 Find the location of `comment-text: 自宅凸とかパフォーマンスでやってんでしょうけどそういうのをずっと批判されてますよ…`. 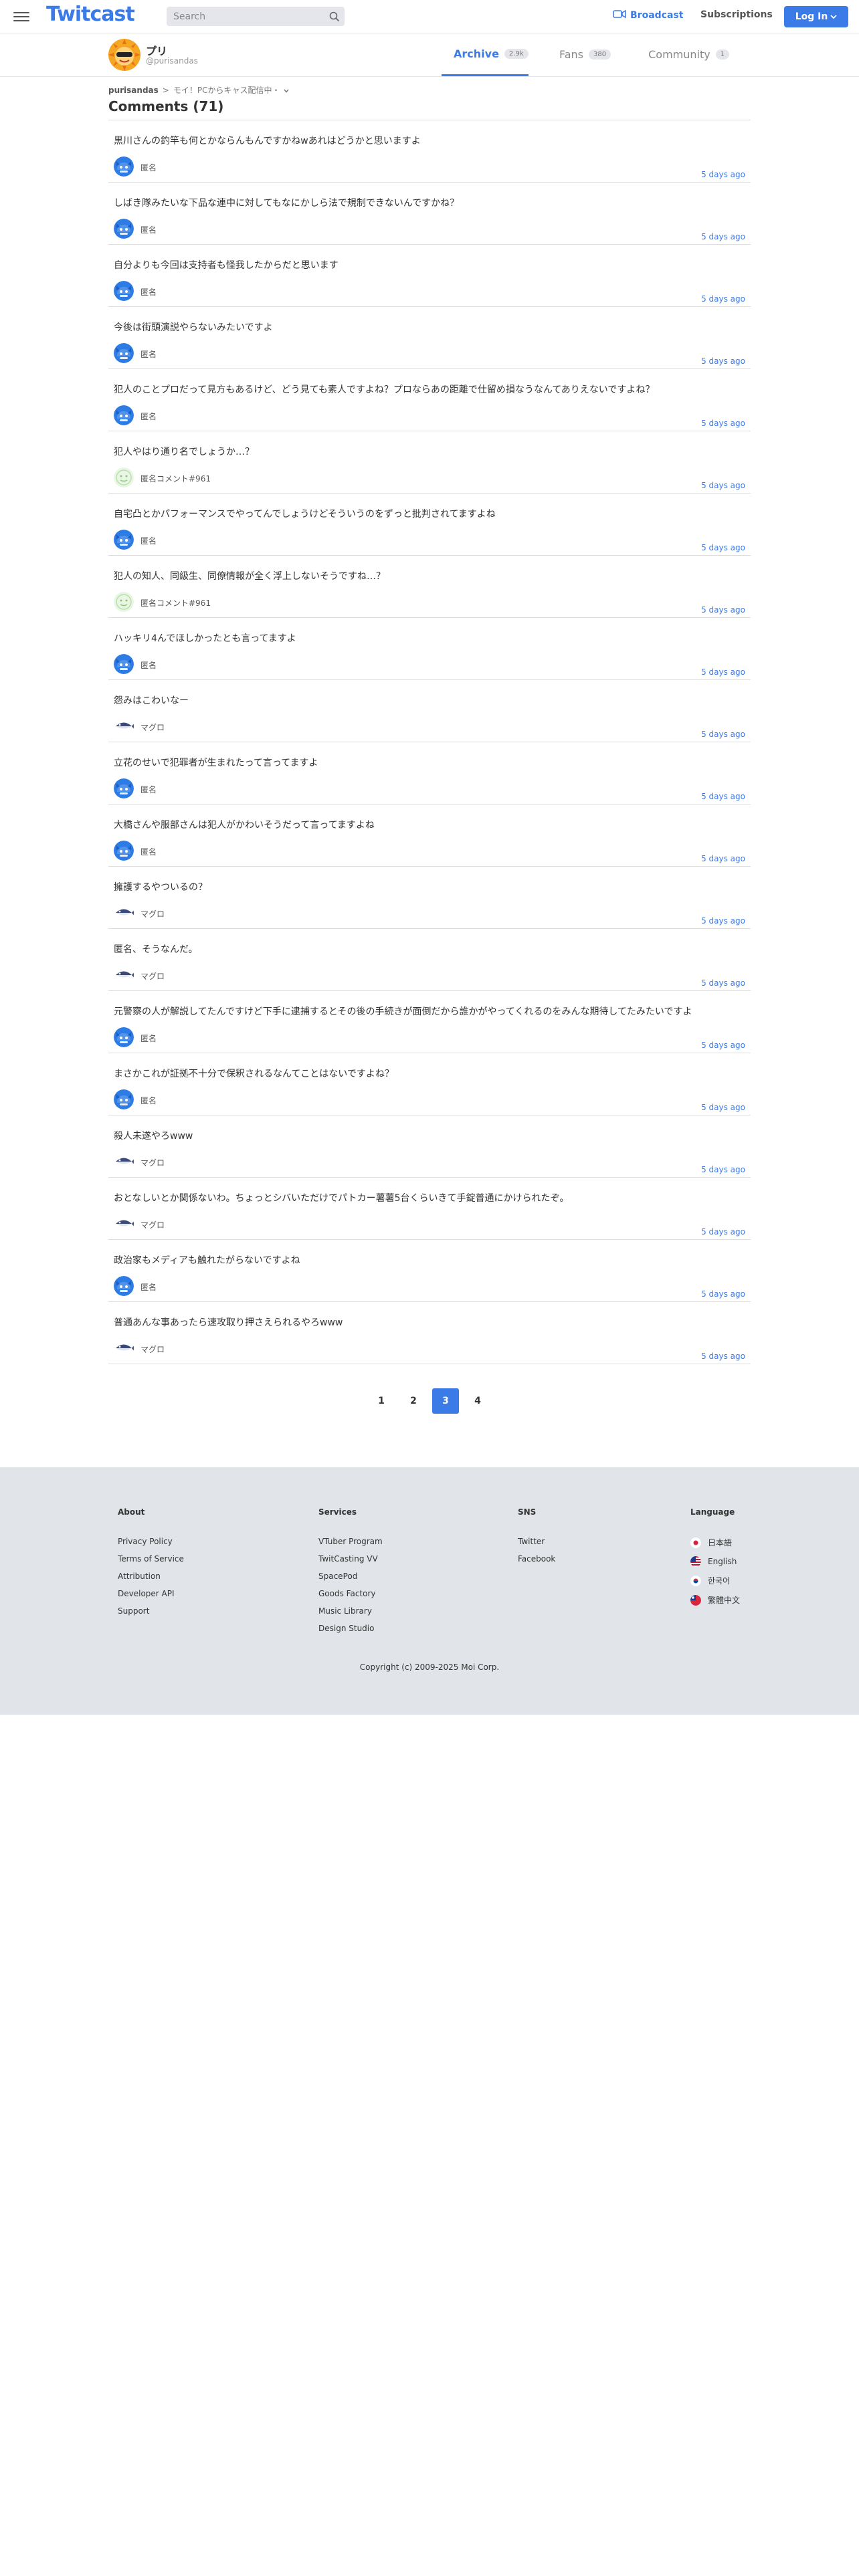

comment-text: 自宅凸とかパフォーマンスでやってんでしょうけどそういうのをずっと批判されてますよ… is located at coordinates (305, 514).